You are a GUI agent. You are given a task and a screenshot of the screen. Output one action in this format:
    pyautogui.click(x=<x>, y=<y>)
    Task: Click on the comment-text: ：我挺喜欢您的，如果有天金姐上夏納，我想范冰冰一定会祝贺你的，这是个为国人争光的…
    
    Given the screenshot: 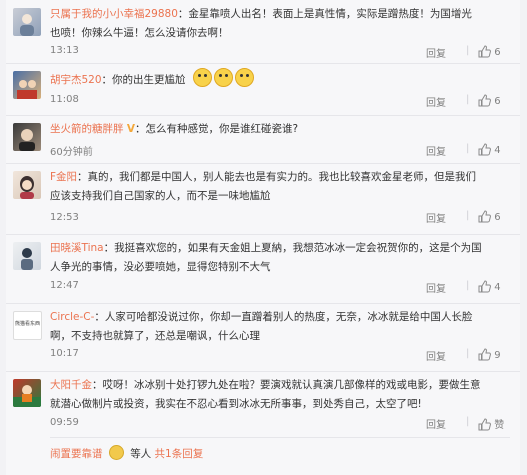 What is the action you would take?
    pyautogui.click(x=266, y=257)
    